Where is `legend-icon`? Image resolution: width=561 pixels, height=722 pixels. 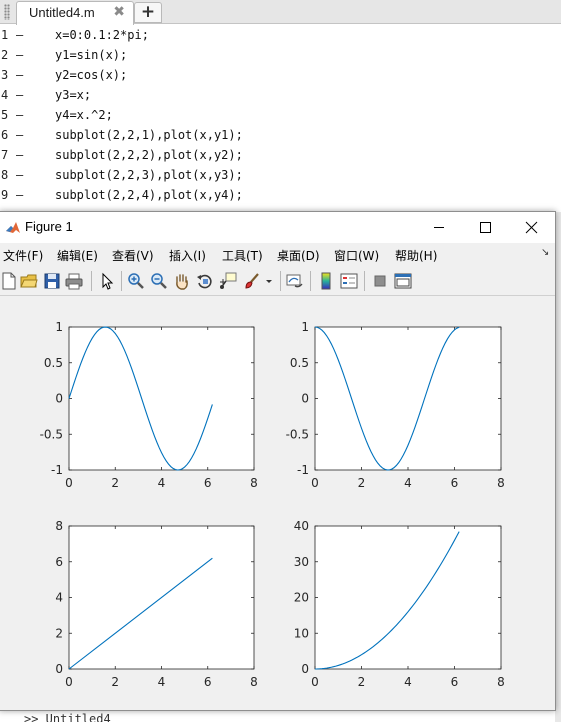
legend-icon is located at coordinates (349, 281).